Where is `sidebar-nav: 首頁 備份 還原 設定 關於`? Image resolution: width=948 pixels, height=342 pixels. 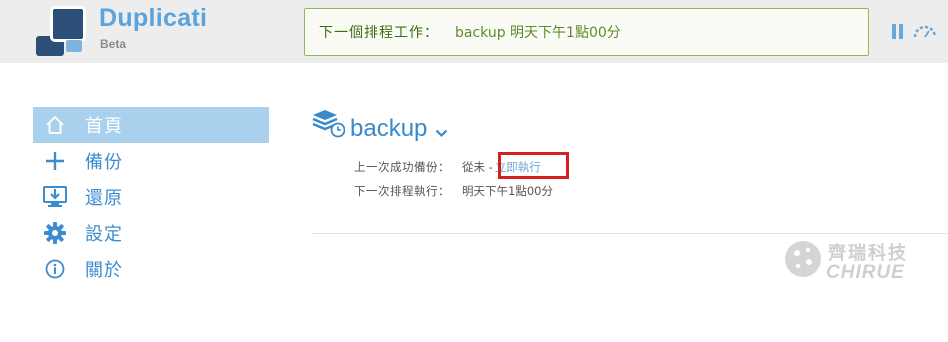
sidebar-nav: 首頁 備份 還原 設定 關於 is located at coordinates (151, 197).